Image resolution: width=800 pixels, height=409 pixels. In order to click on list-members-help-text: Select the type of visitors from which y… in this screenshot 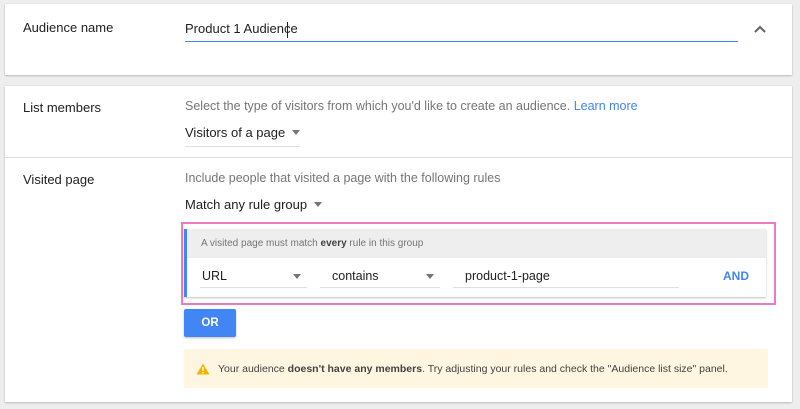, I will do `click(379, 106)`.